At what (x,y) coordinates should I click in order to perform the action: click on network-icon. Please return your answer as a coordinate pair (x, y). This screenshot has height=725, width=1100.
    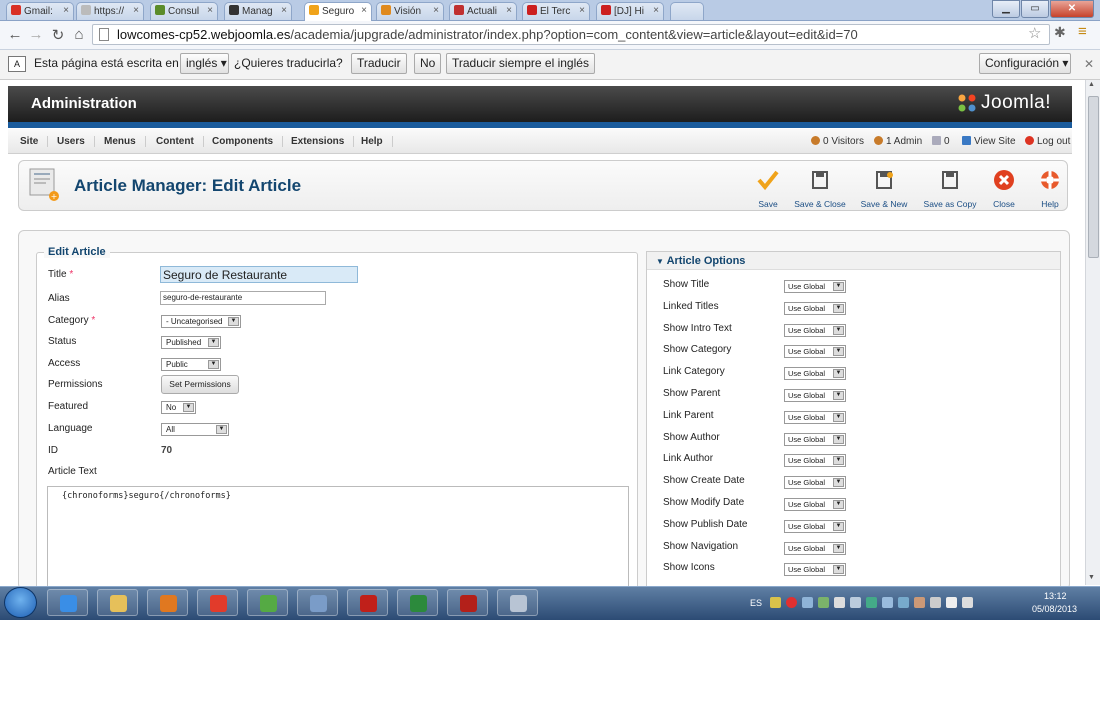
    Looking at the image, I should click on (951, 602).